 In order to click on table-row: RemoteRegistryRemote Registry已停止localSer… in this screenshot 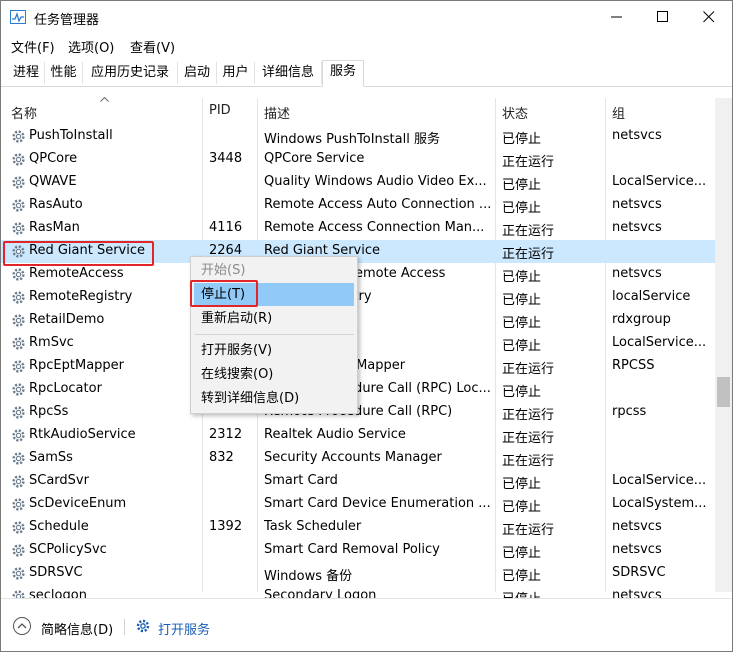, I will do `click(358, 297)`.